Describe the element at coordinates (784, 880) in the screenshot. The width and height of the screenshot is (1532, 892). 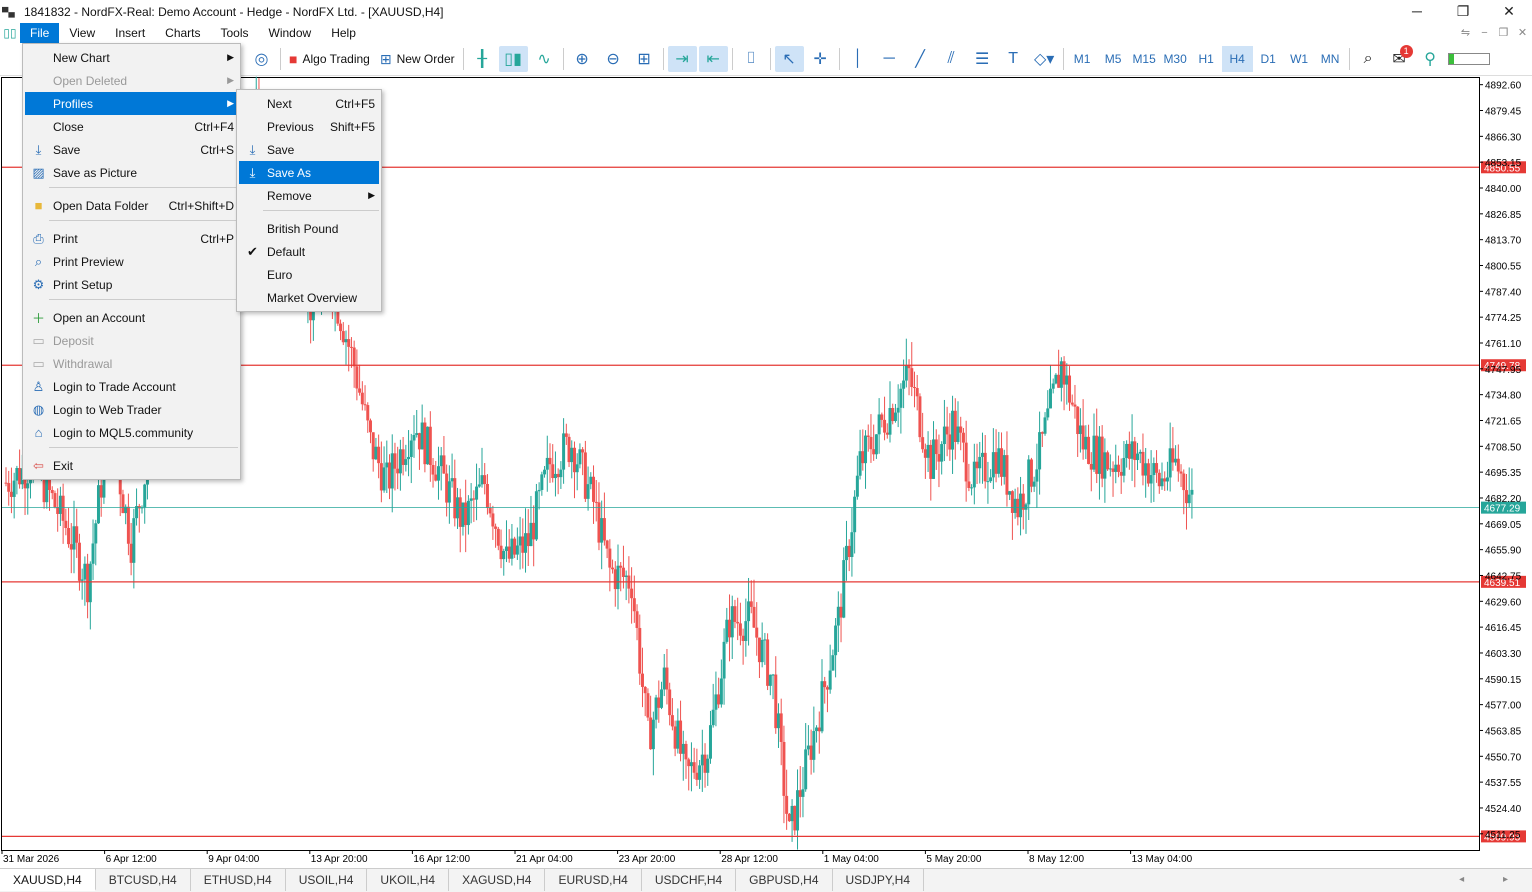
I see `tab-gbpusd: GBPUSD,H4` at that location.